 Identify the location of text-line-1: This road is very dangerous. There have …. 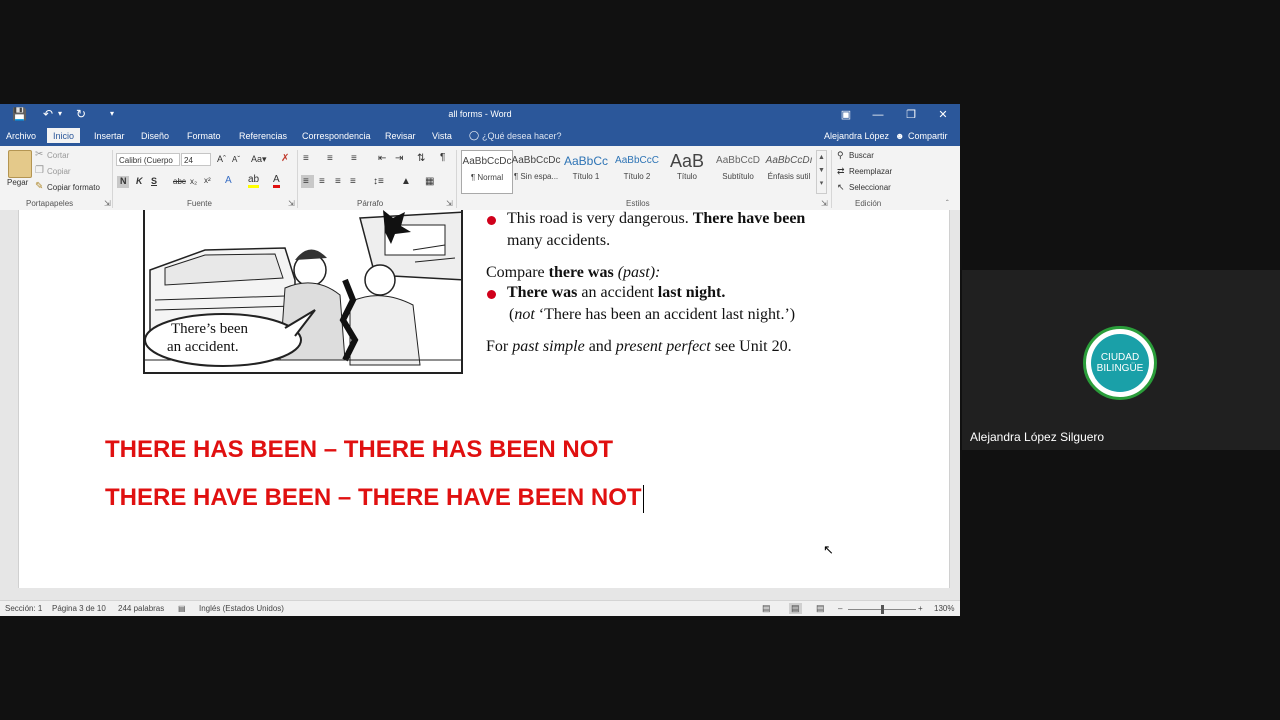
(656, 218).